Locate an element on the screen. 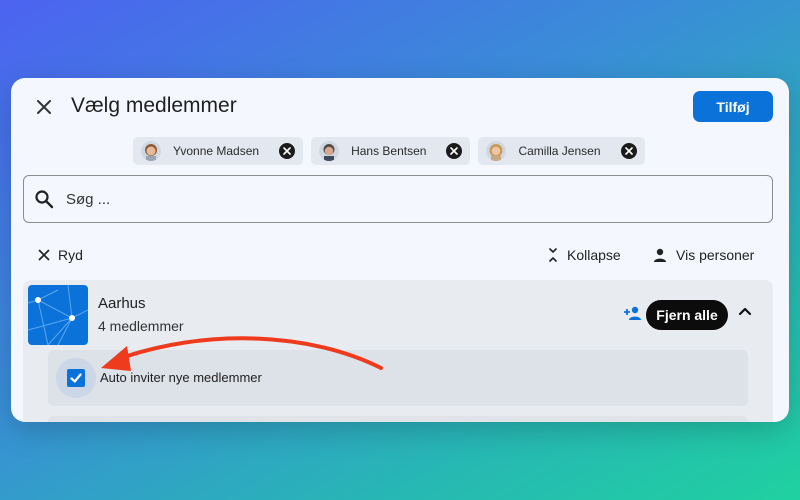 The height and width of the screenshot is (500, 800). clear-button: Ryd is located at coordinates (60, 255).